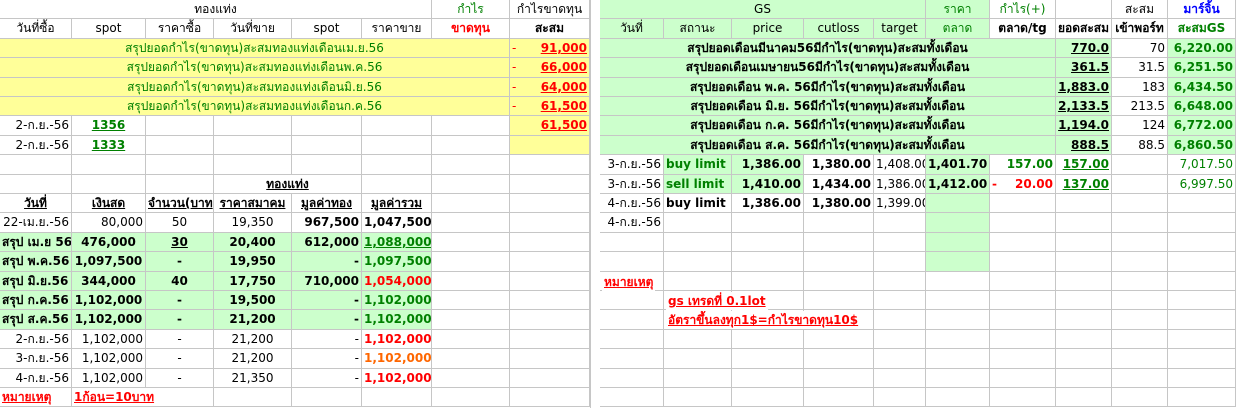  What do you see at coordinates (253, 281) in the screenshot?
I see `gold-row-price: 17,750` at bounding box center [253, 281].